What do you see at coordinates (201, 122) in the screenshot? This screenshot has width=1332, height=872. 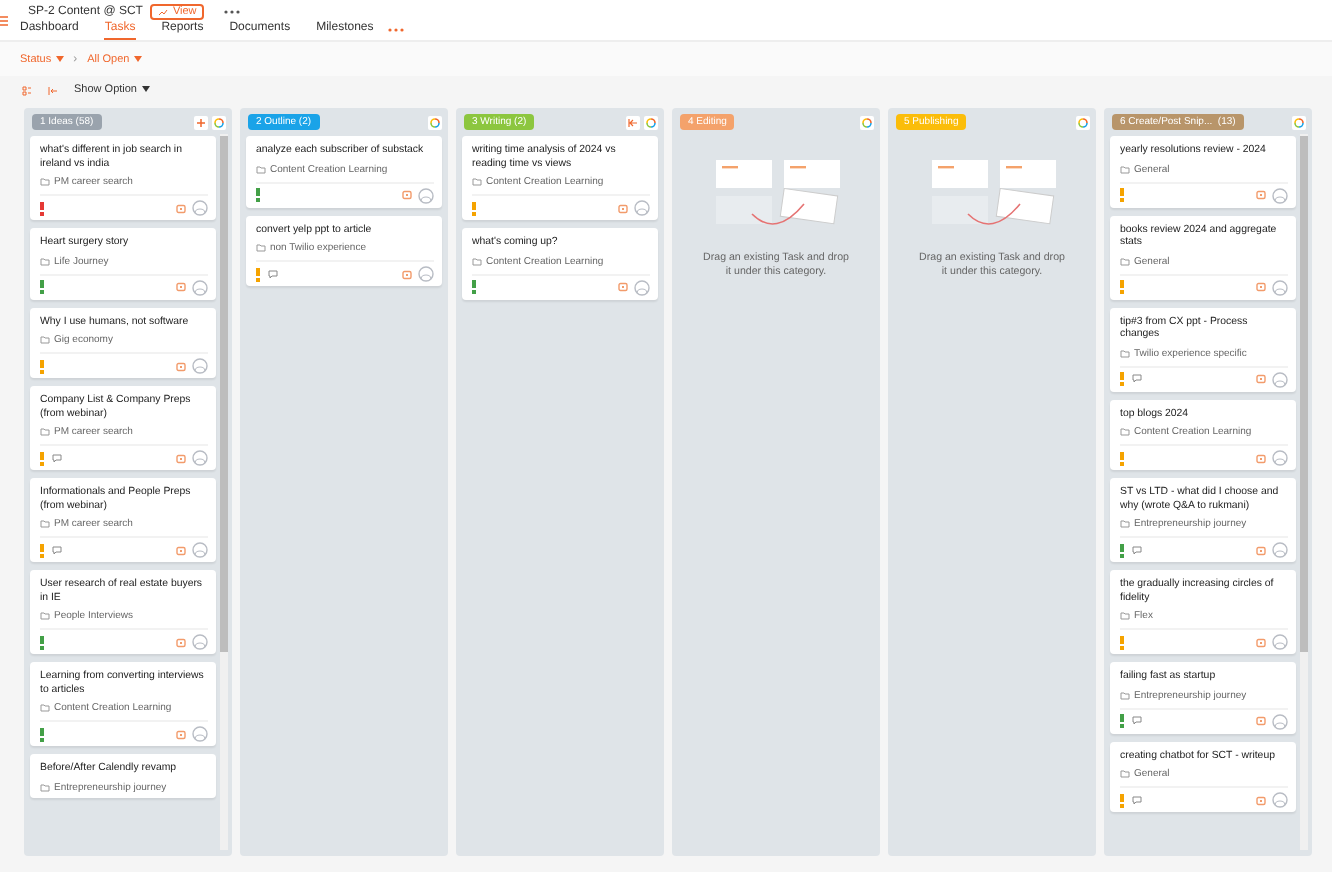 I see `add-button` at bounding box center [201, 122].